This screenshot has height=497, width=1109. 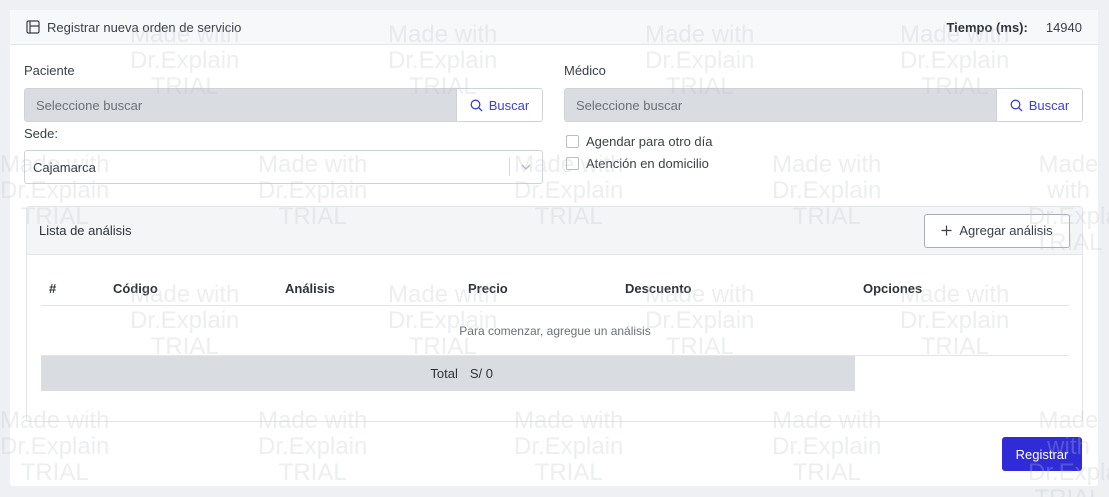 I want to click on home-care-label: Atención en domicilio, so click(x=647, y=163).